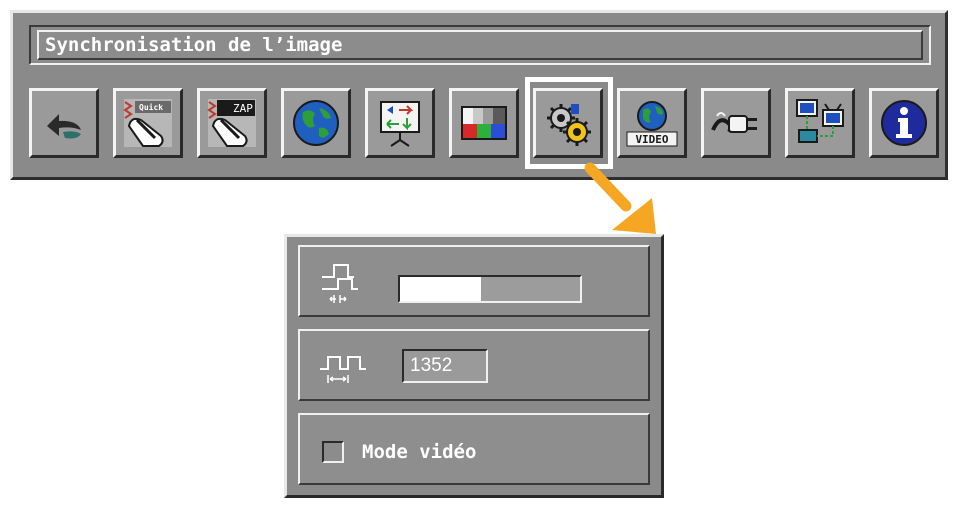 Image resolution: width=959 pixels, height=506 pixels. What do you see at coordinates (343, 369) in the screenshot?
I see `period-pulse-icon` at bounding box center [343, 369].